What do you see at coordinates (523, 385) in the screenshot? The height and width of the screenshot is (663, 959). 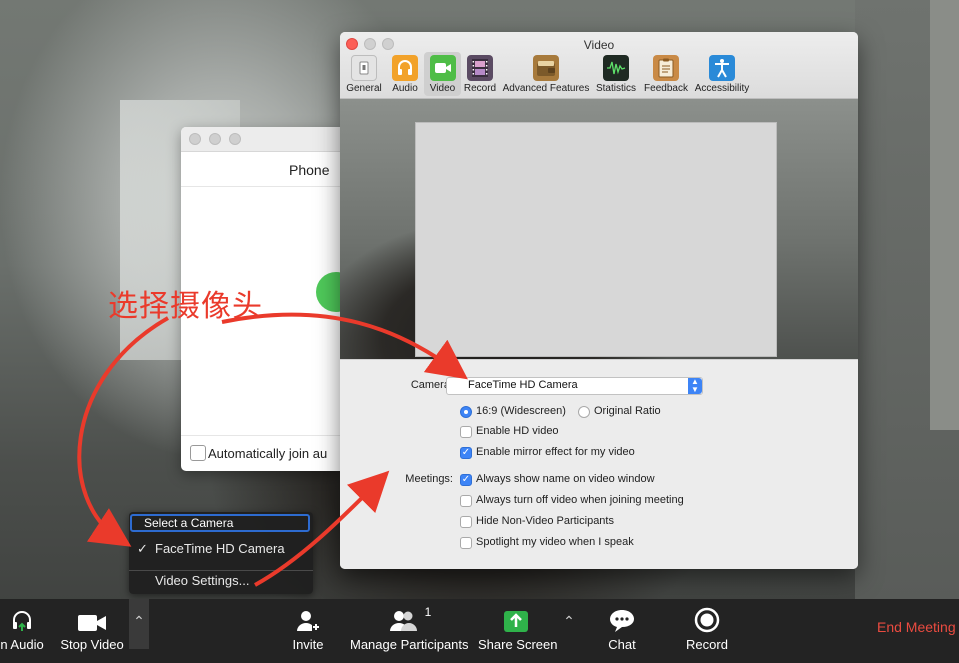 I see `camera-select-value: FaceTime HD Camera` at bounding box center [523, 385].